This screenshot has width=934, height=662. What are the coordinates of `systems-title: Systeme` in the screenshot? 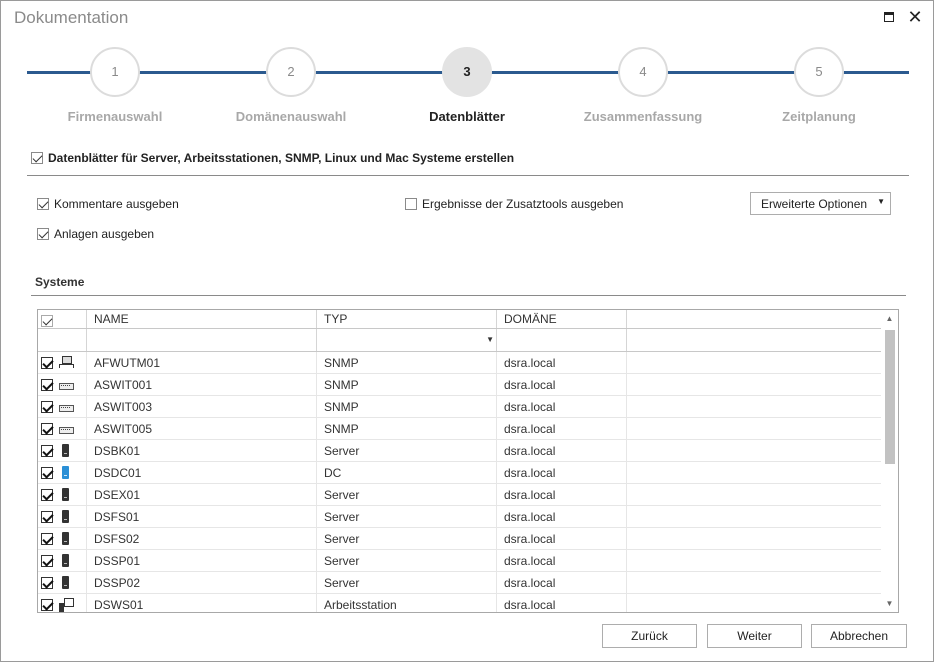 It's located at (60, 282).